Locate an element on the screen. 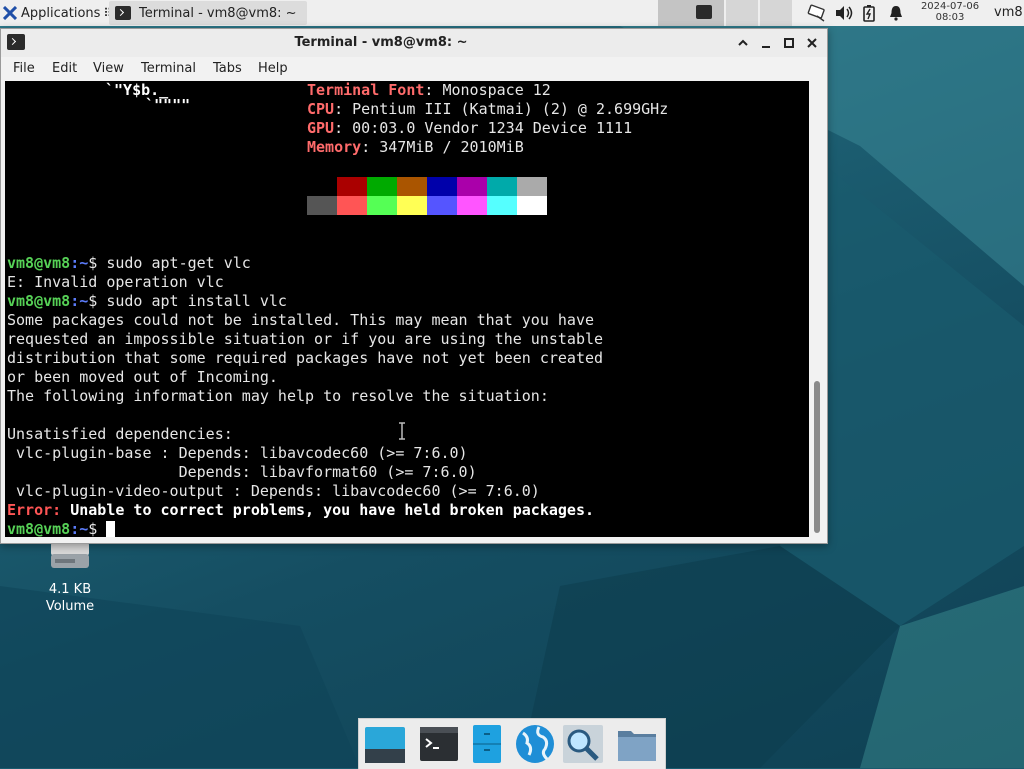  output-line: Unsatisfied dependencies: is located at coordinates (120, 434).